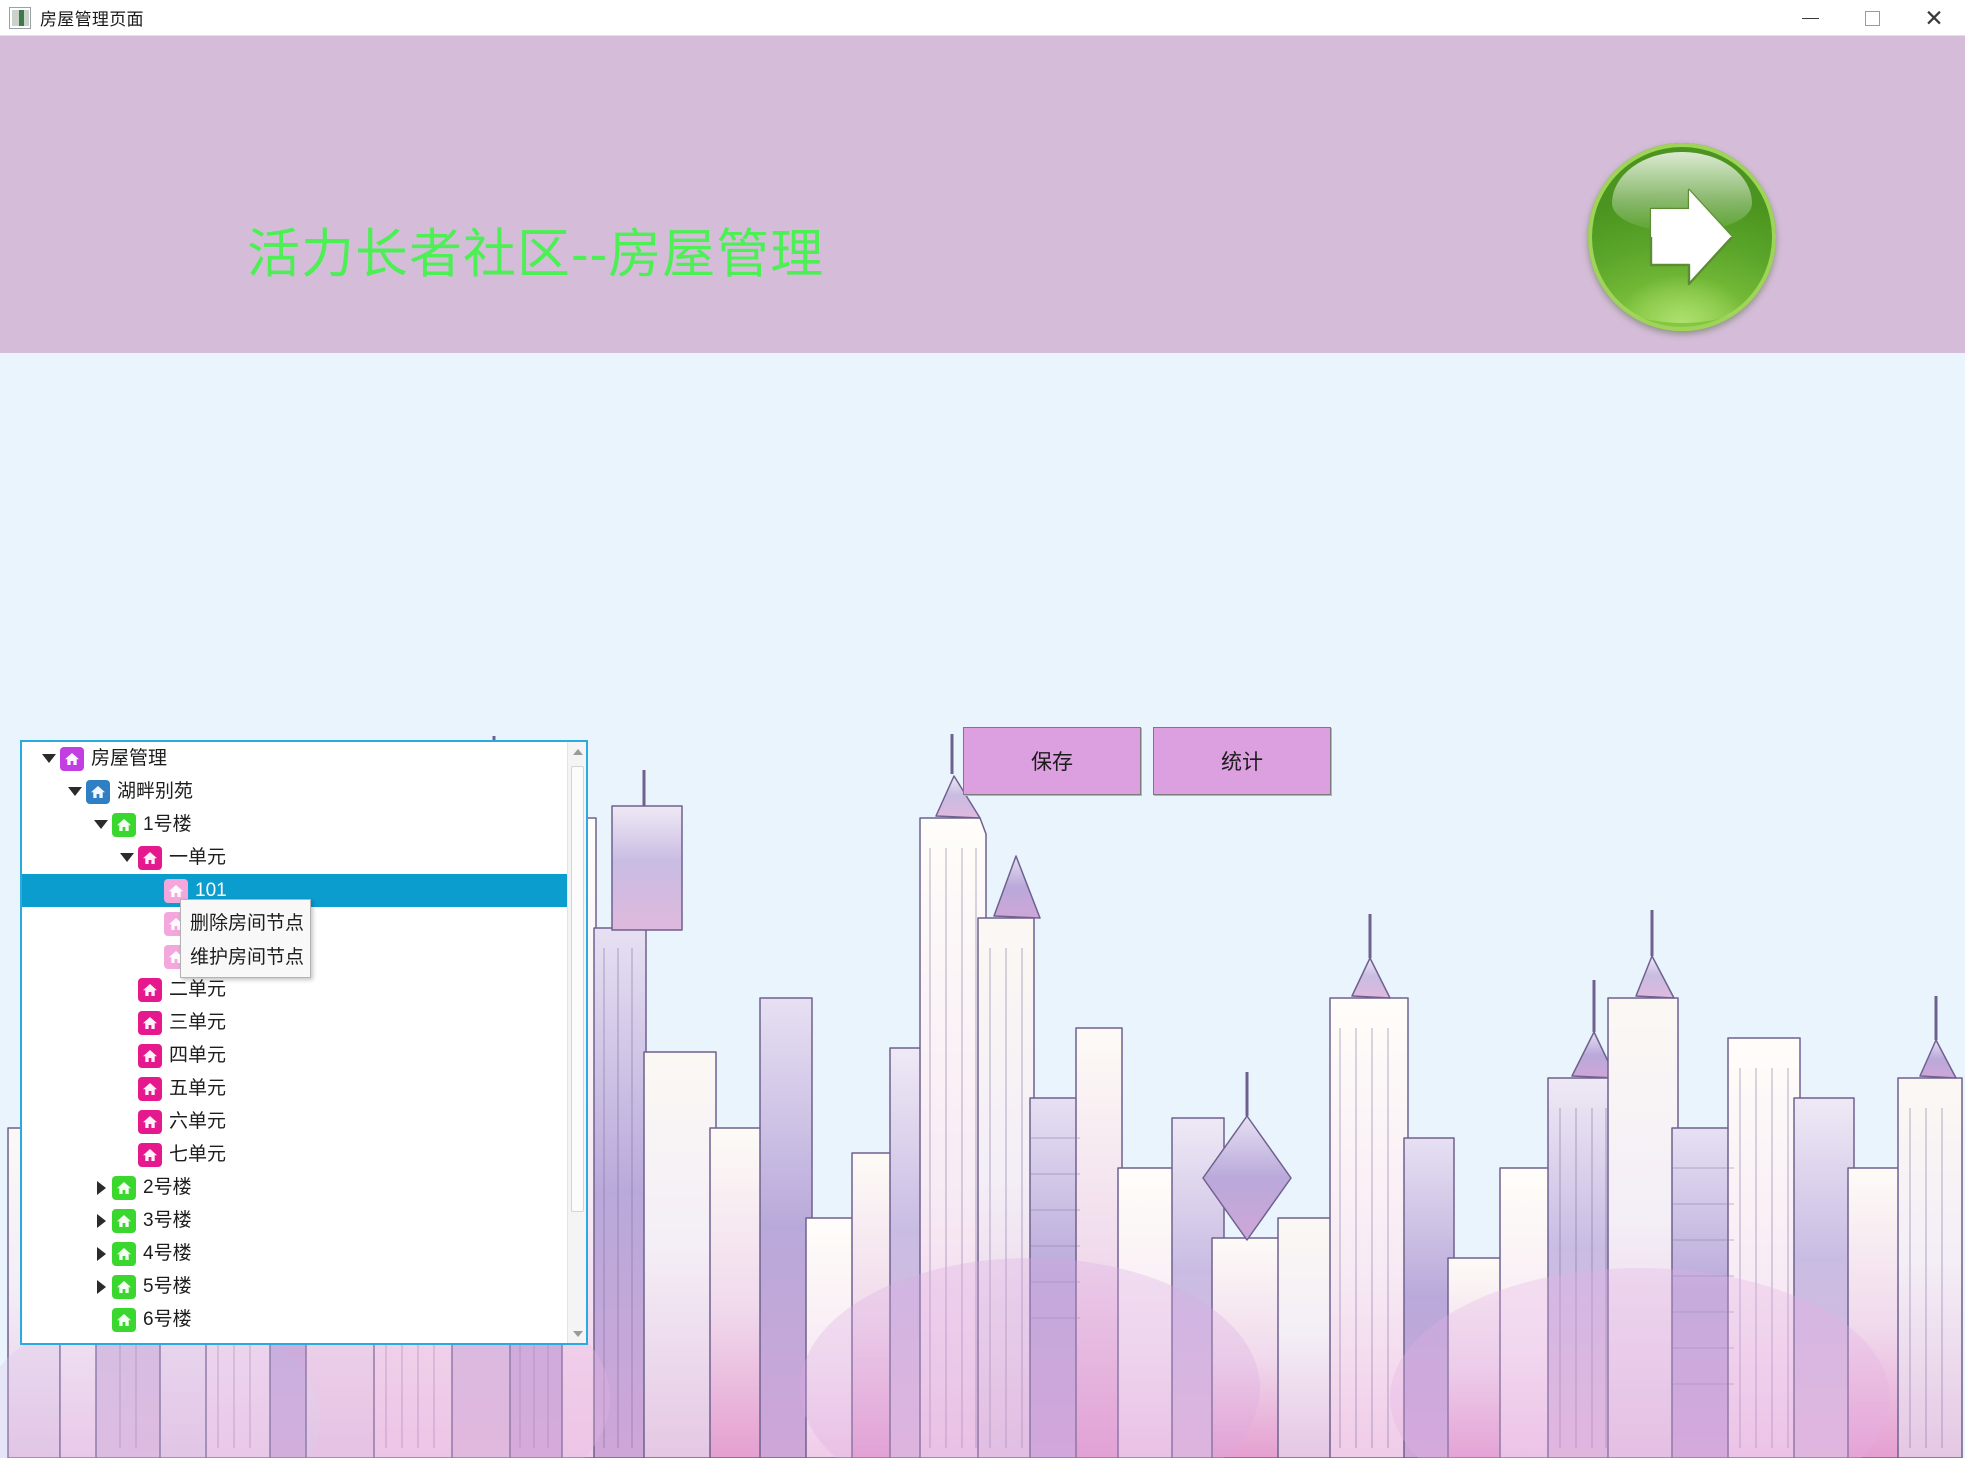 The height and width of the screenshot is (1458, 1965). I want to click on maximize-button, so click(1872, 18).